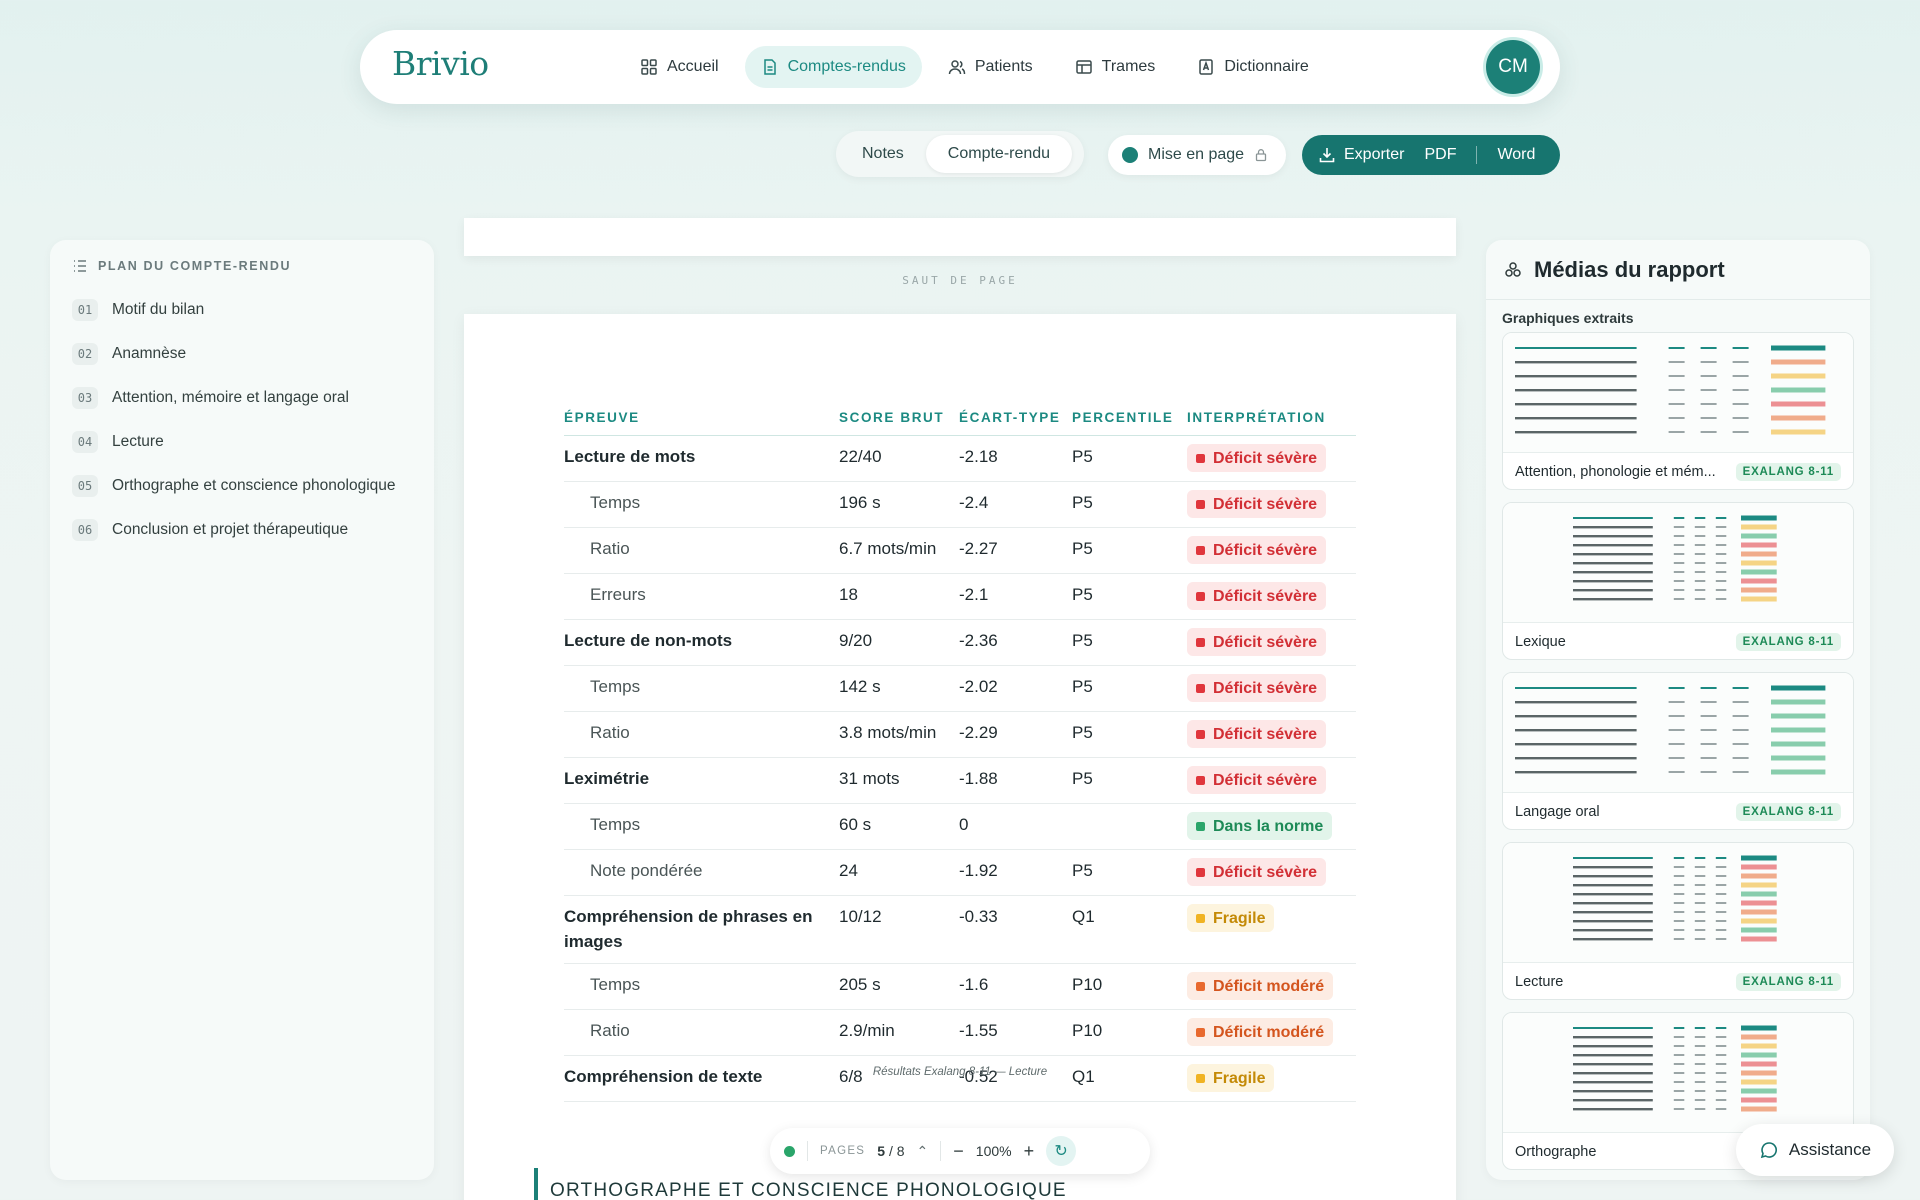 The width and height of the screenshot is (1920, 1200). Describe the element at coordinates (1015, 642) in the screenshot. I see `cell-ecart-type: -2.36` at that location.